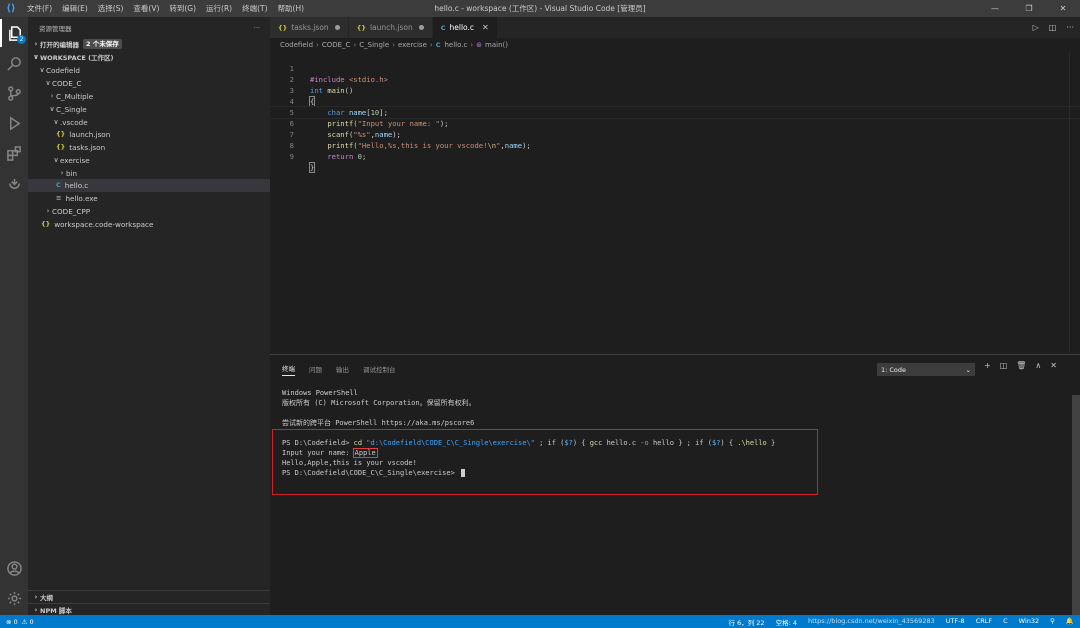 The width and height of the screenshot is (1080, 628). What do you see at coordinates (11, 8) in the screenshot?
I see `vscode-logo-icon: ⟨⟩` at bounding box center [11, 8].